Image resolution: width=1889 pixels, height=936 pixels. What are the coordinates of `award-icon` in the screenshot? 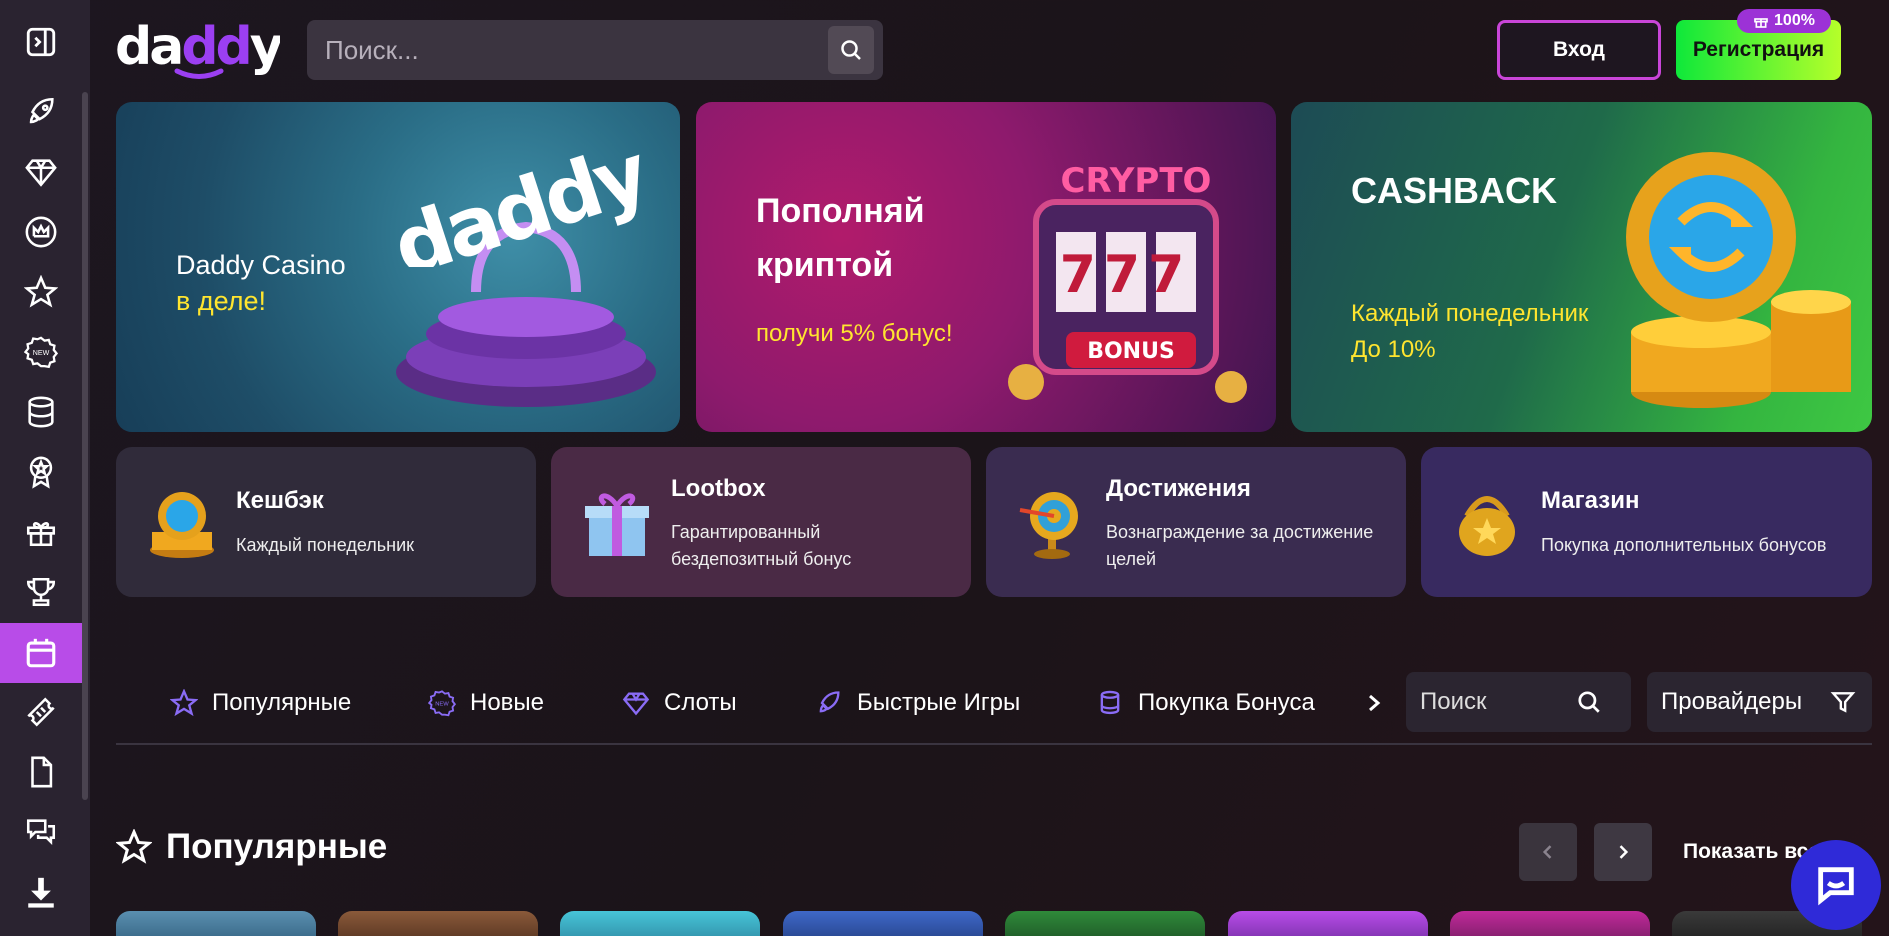 It's located at (41, 472).